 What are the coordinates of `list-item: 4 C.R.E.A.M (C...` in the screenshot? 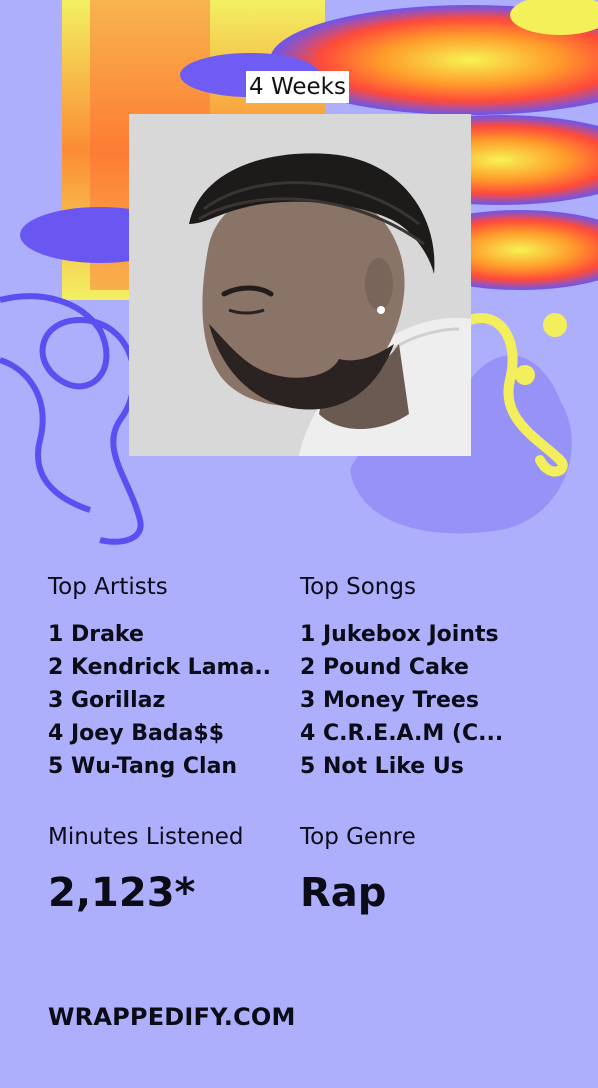 It's located at (402, 733).